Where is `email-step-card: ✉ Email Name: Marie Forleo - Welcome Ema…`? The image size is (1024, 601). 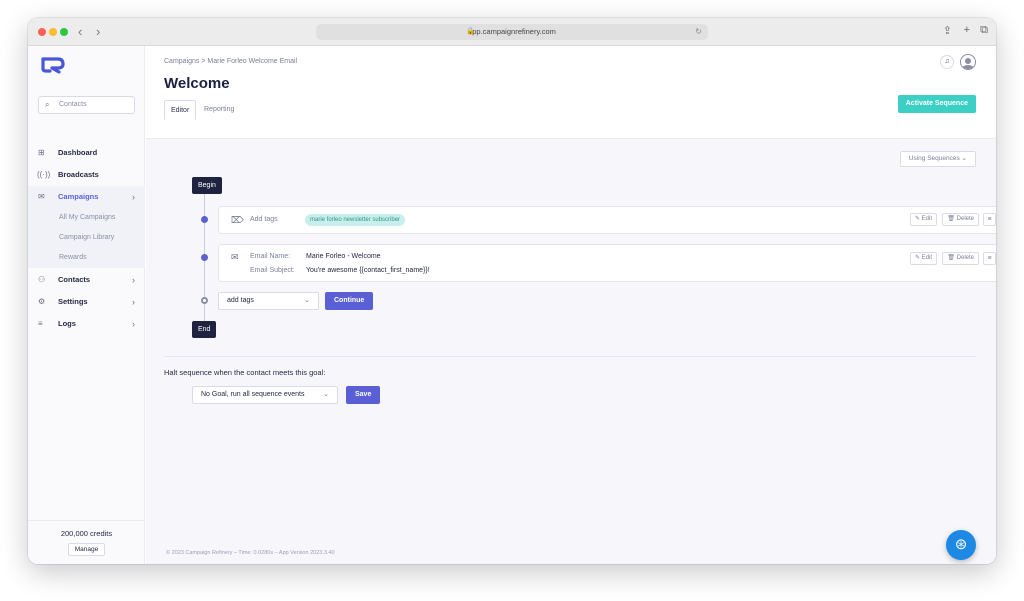 email-step-card: ✉ Email Name: Marie Forleo - Welcome Ema… is located at coordinates (607, 263).